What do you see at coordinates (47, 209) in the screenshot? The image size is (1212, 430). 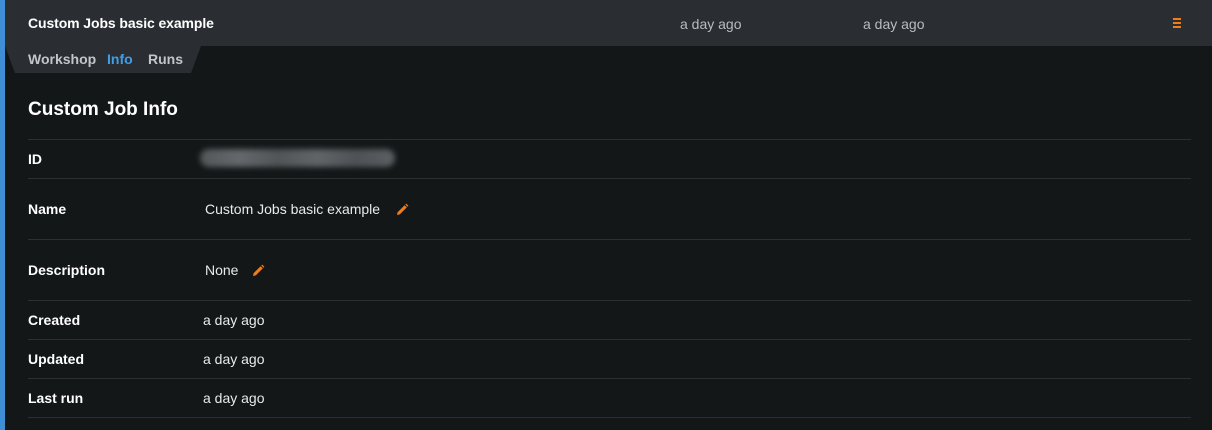 I see `name-label: Name` at bounding box center [47, 209].